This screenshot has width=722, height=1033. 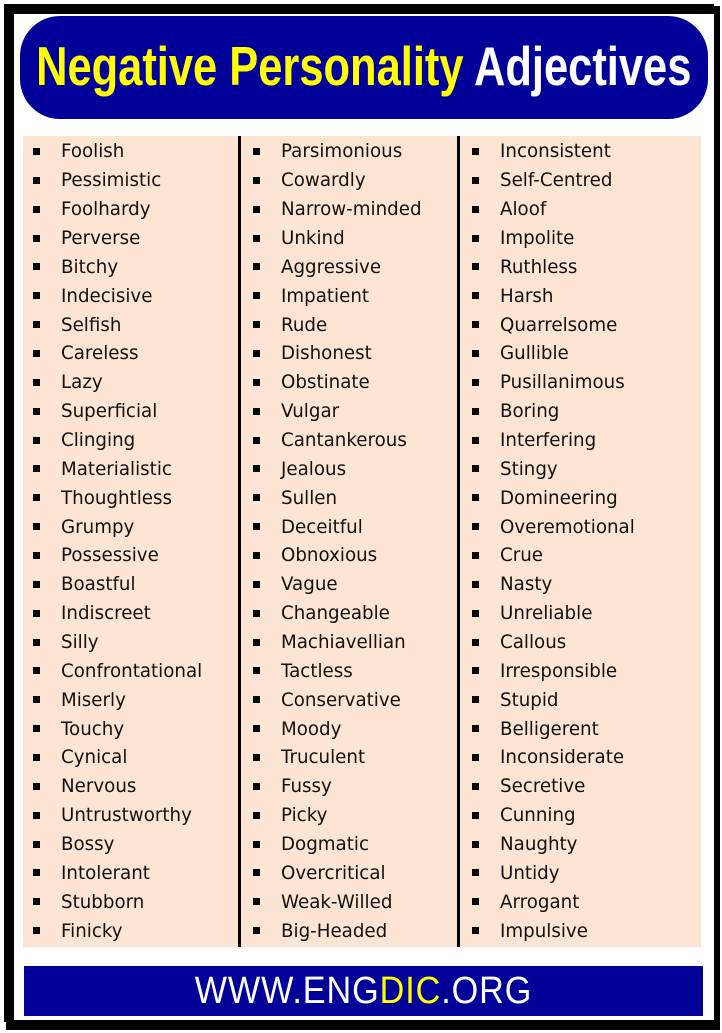 I want to click on list-item: Materialistic, so click(x=120, y=468).